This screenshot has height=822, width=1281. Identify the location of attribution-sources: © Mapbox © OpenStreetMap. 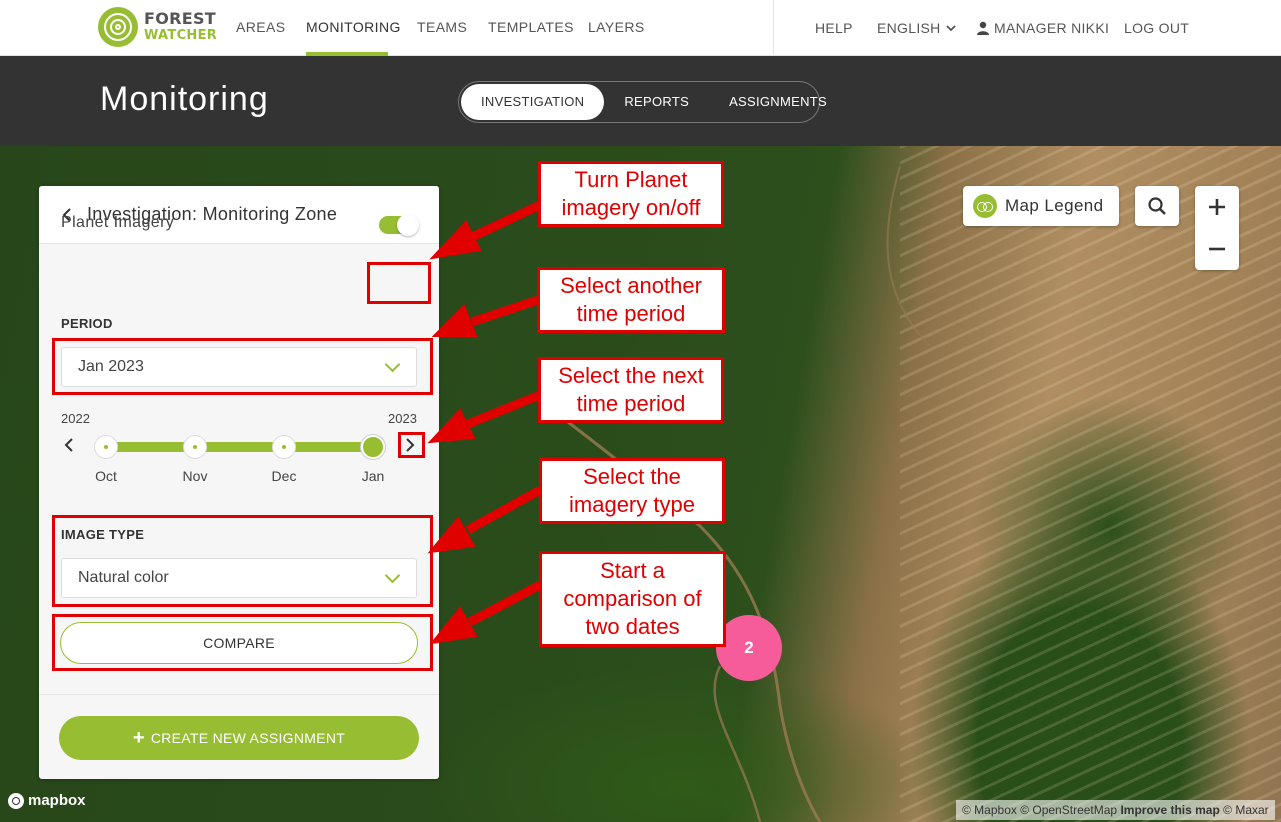
(1039, 810).